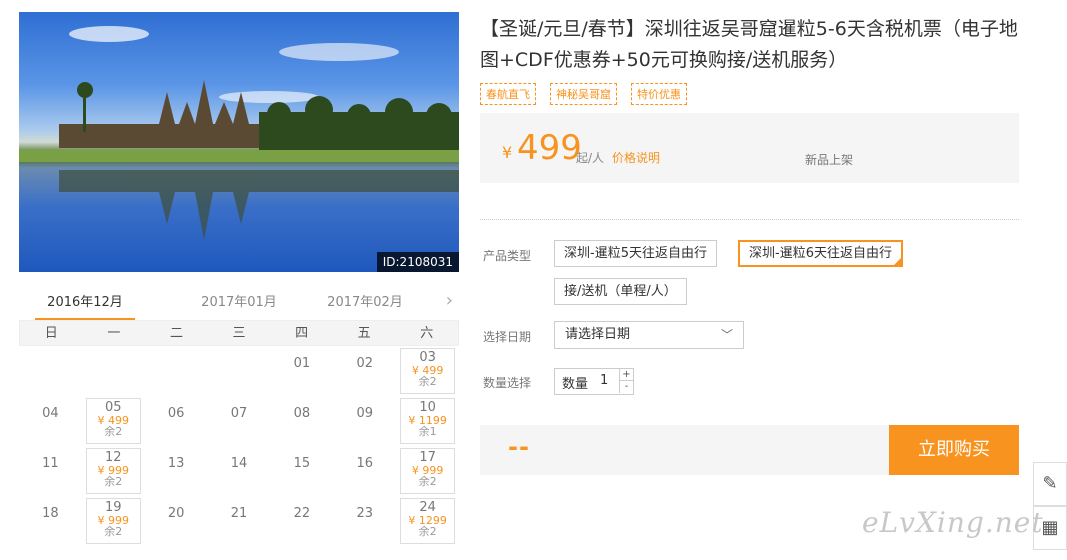 The width and height of the screenshot is (1067, 560). Describe the element at coordinates (85, 306) in the screenshot. I see `tab-month-1: 2016年12月` at that location.